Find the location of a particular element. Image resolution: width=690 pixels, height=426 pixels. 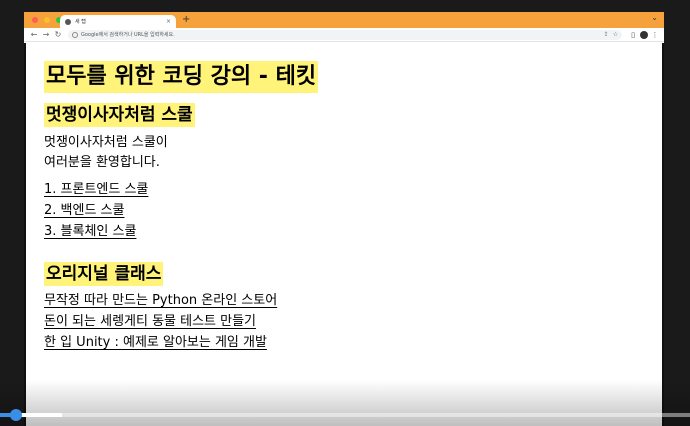

share-icon: ⇪ is located at coordinates (606, 34).